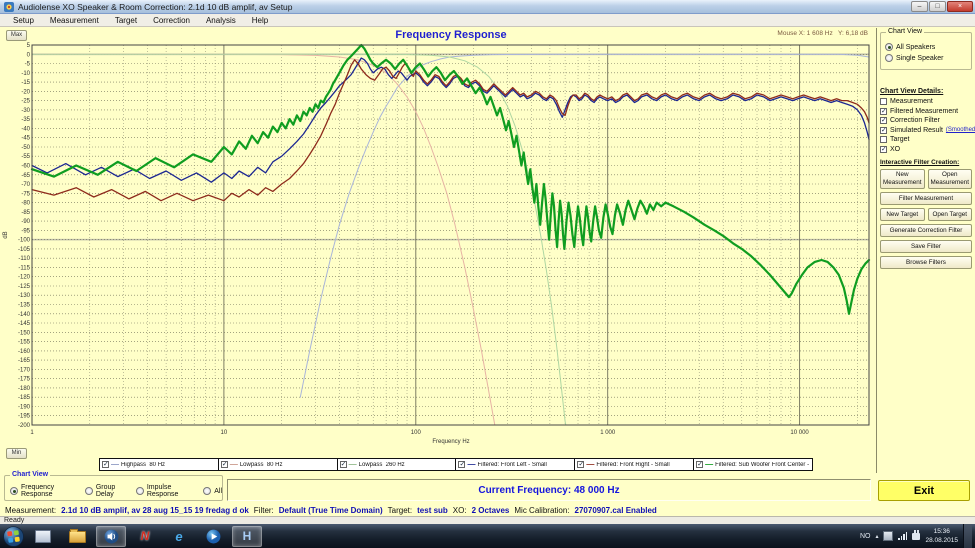 This screenshot has width=975, height=548. What do you see at coordinates (949, 178) in the screenshot?
I see `open-measurement-button: Open Measurement` at bounding box center [949, 178].